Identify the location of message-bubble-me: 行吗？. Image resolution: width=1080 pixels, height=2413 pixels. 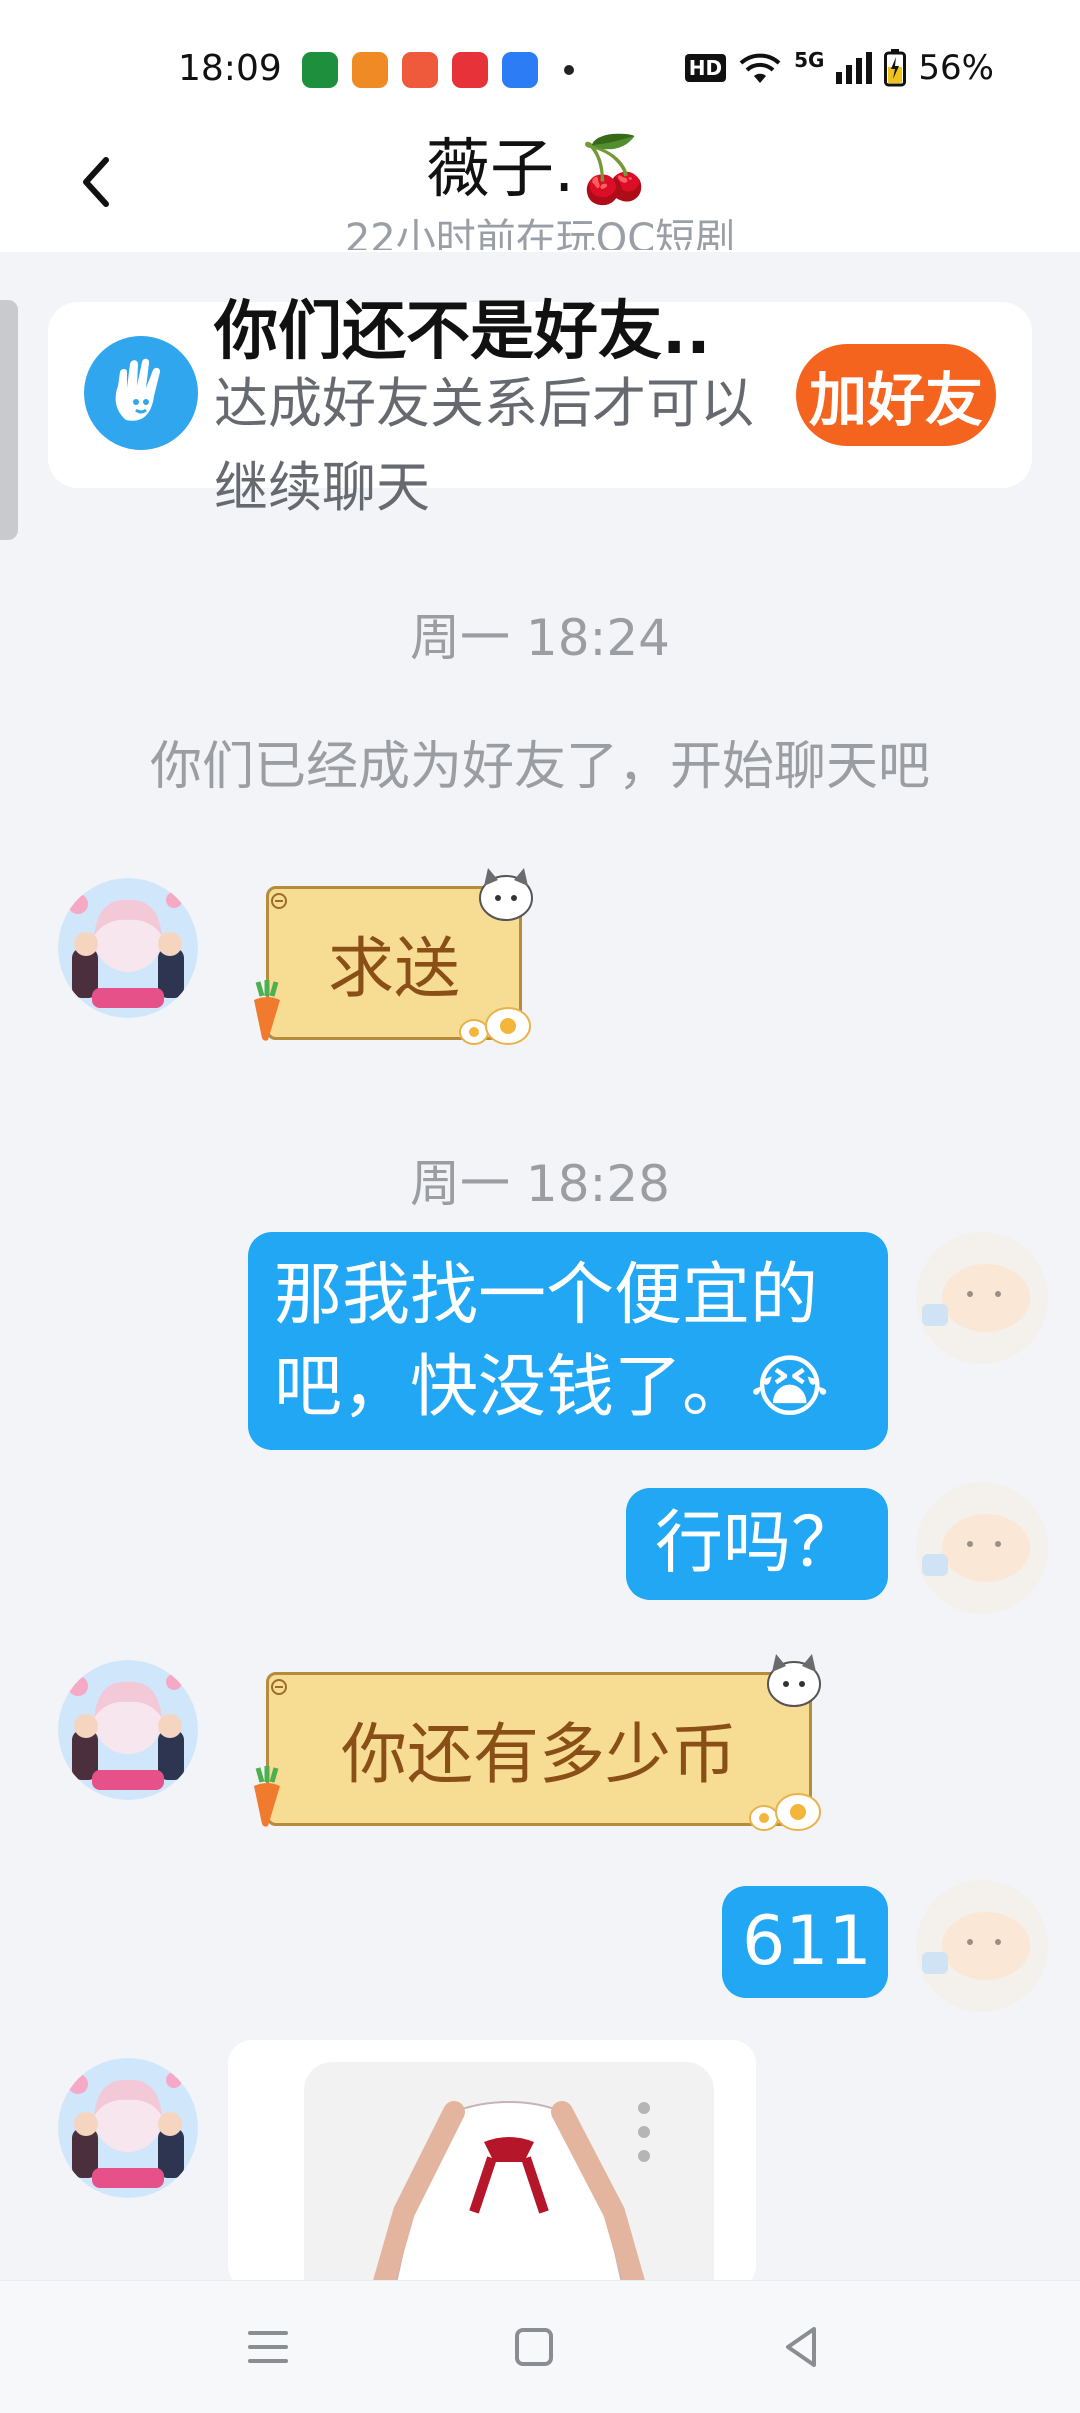
(757, 1544).